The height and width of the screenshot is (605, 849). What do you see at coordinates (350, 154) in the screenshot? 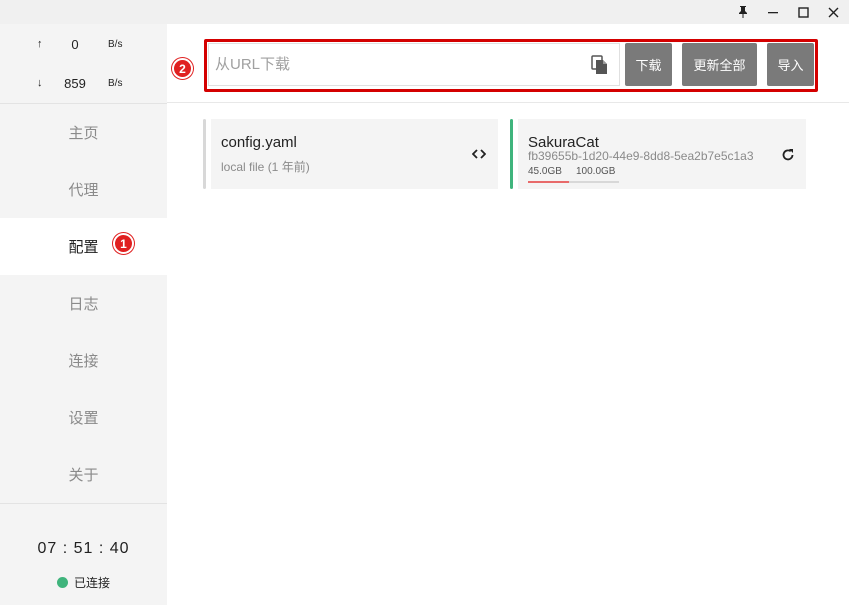
I see `profile-card: config.yaml local file (1 年前)` at bounding box center [350, 154].